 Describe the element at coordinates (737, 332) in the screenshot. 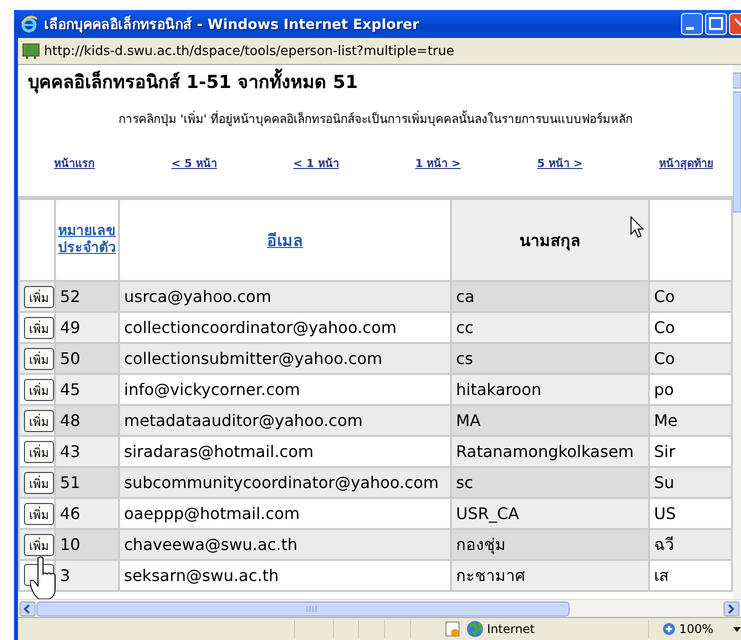

I see `vertical-scrollbar` at that location.